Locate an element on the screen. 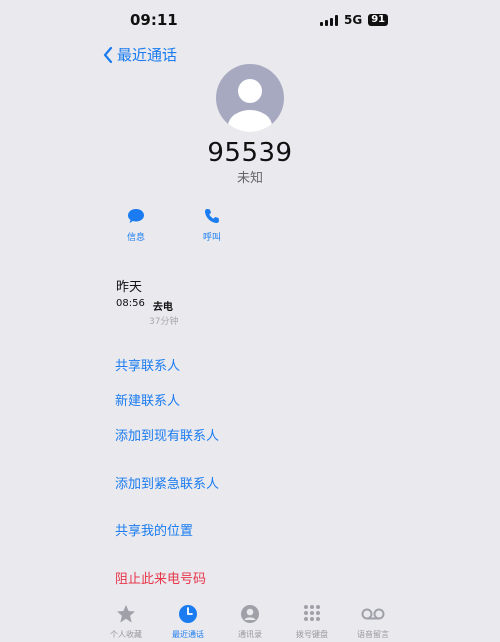 Image resolution: width=500 pixels, height=642 pixels. tab-contacts-label: 通讯录 is located at coordinates (250, 634).